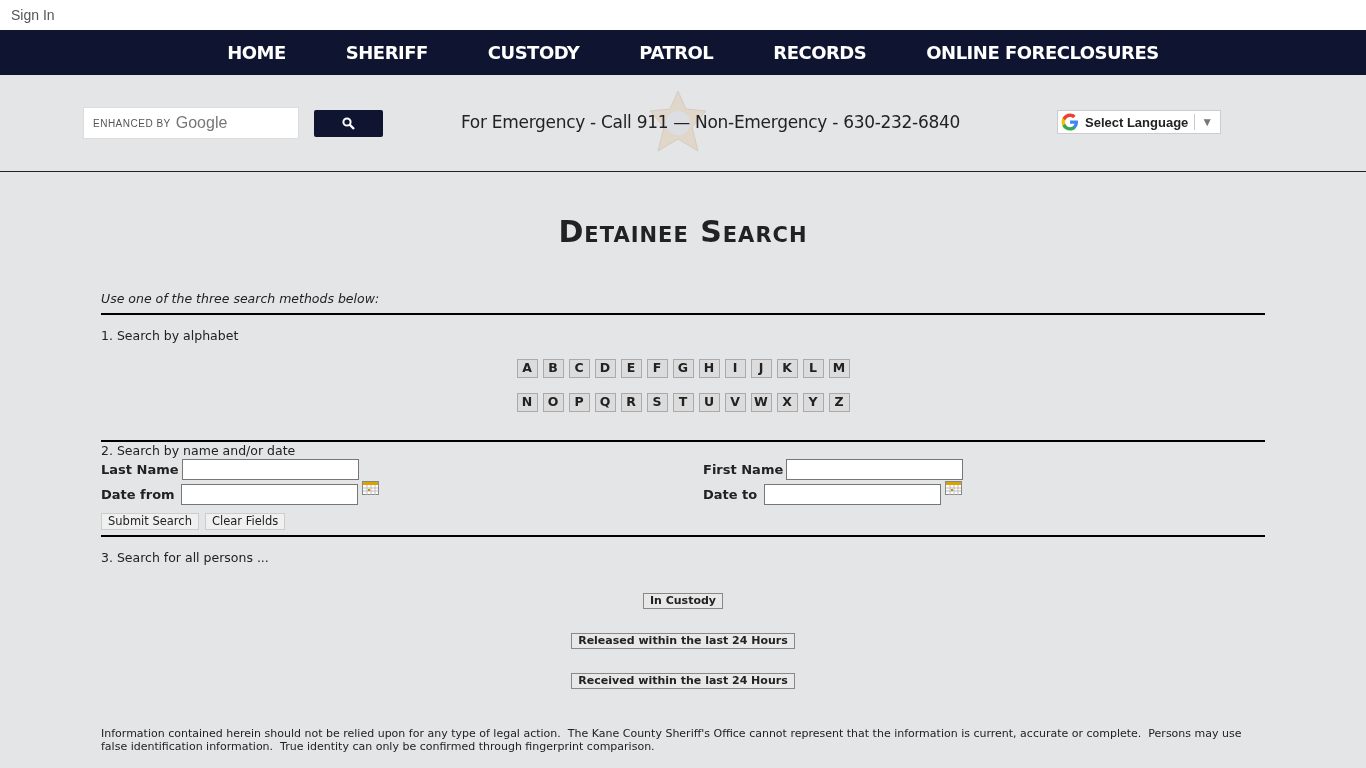 This screenshot has width=1366, height=768. I want to click on letter-button: N, so click(527, 402).